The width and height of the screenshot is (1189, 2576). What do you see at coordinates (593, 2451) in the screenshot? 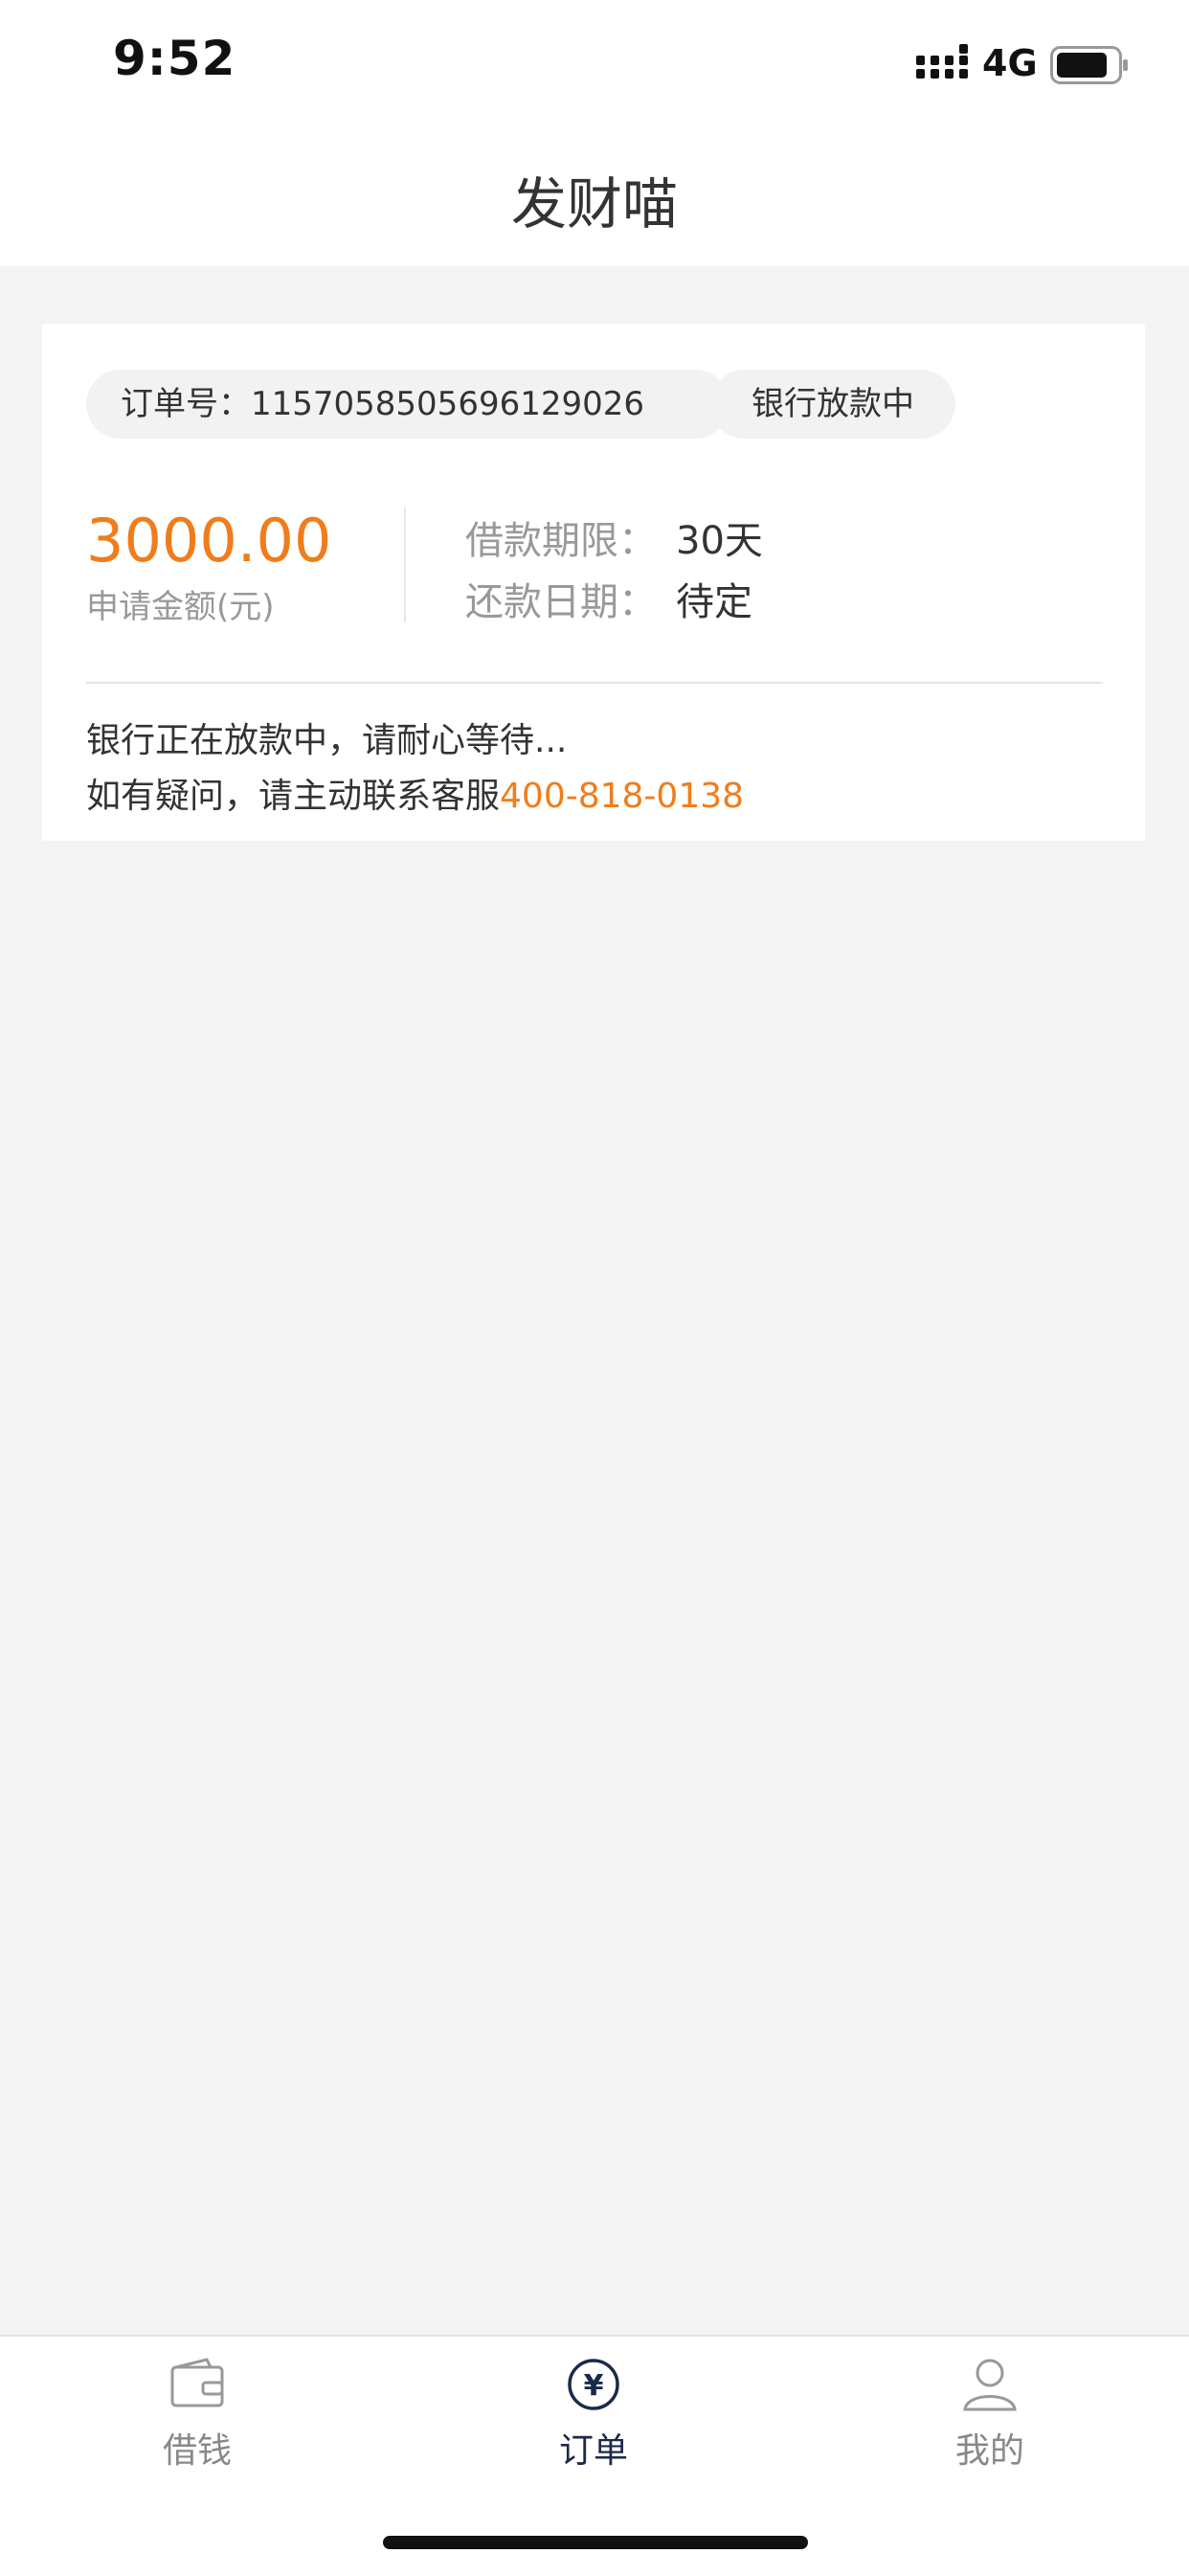
I see `tab-order-label: 订单` at bounding box center [593, 2451].